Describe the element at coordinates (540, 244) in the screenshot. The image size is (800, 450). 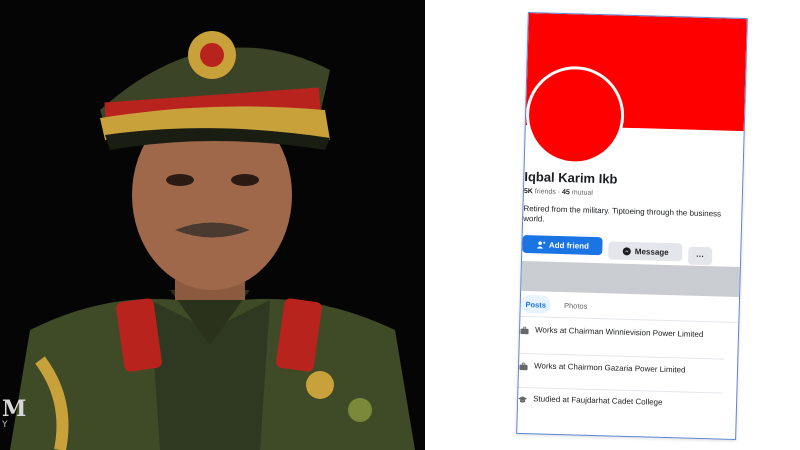
I see `add-person-icon` at that location.